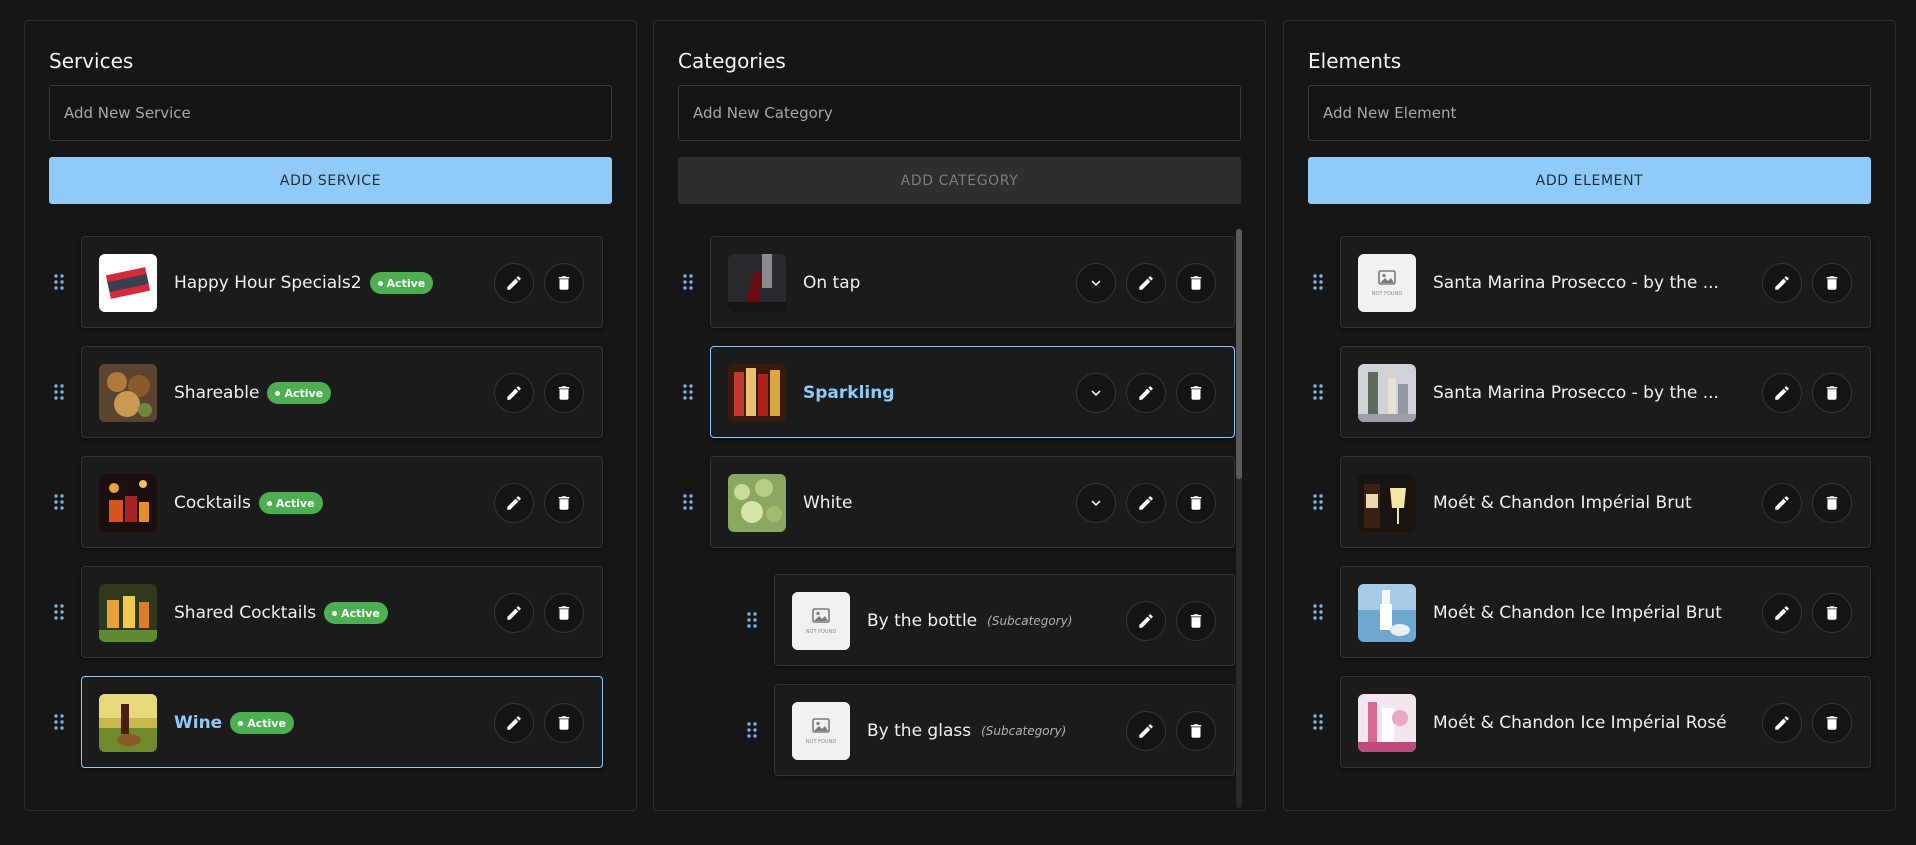 This screenshot has height=845, width=1916. What do you see at coordinates (757, 503) in the screenshot?
I see `category-thumbnail` at bounding box center [757, 503].